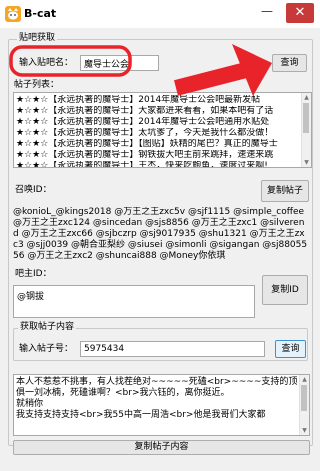 This screenshot has height=471, width=320. I want to click on red-arrow-shaft, so click(211, 79).